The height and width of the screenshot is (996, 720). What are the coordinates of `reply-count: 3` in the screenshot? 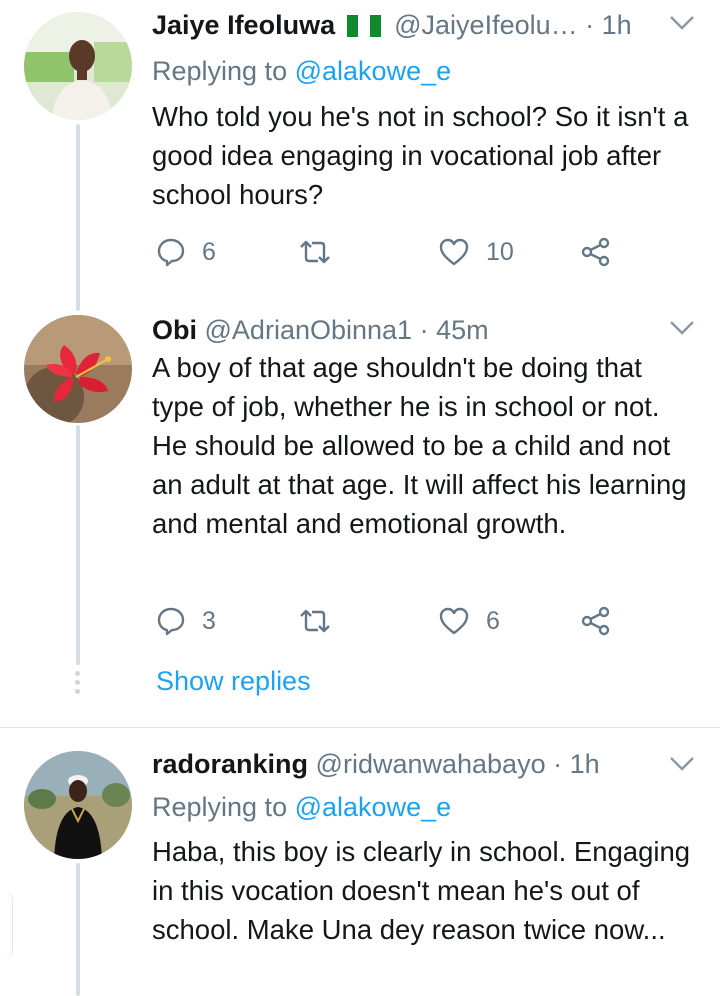 It's located at (209, 620).